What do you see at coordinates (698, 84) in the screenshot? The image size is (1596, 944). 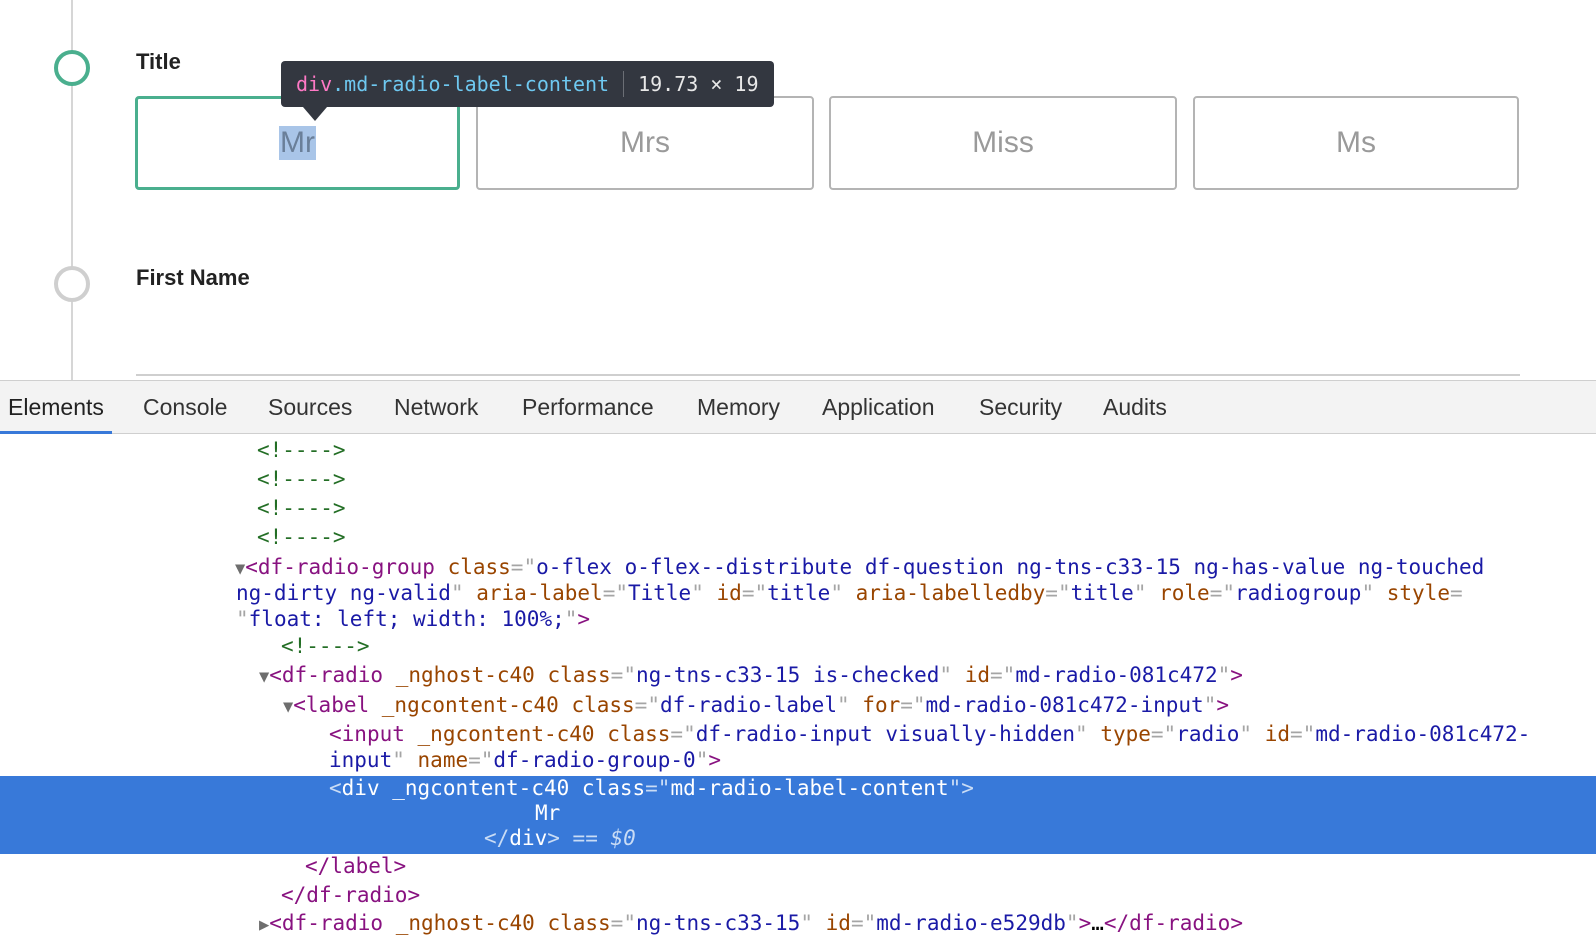 I see `tooltip-dimensions: 19.73 × 19` at bounding box center [698, 84].